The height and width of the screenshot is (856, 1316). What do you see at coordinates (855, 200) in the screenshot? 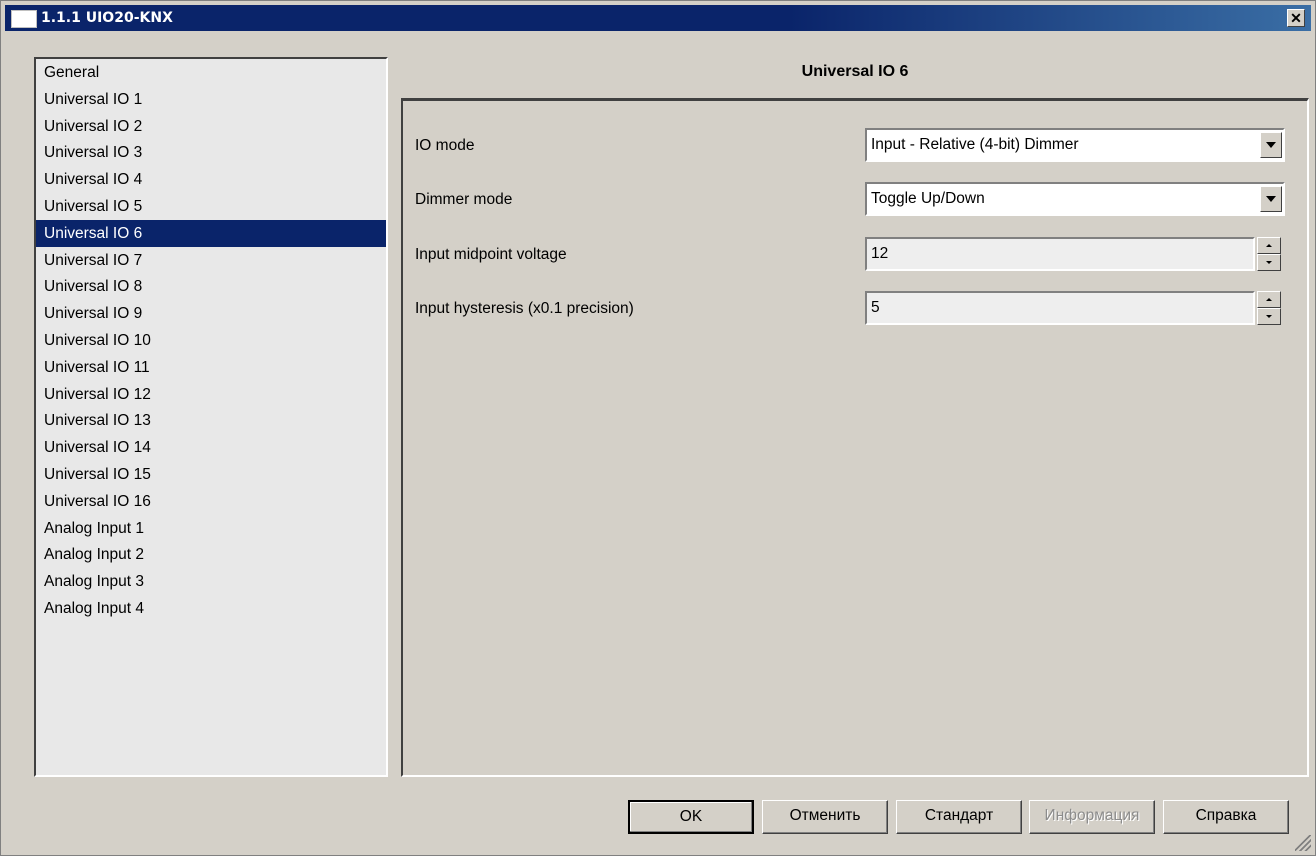
I see `dimmer-mode-row: Dimmer mode Toggle Up/Down` at bounding box center [855, 200].